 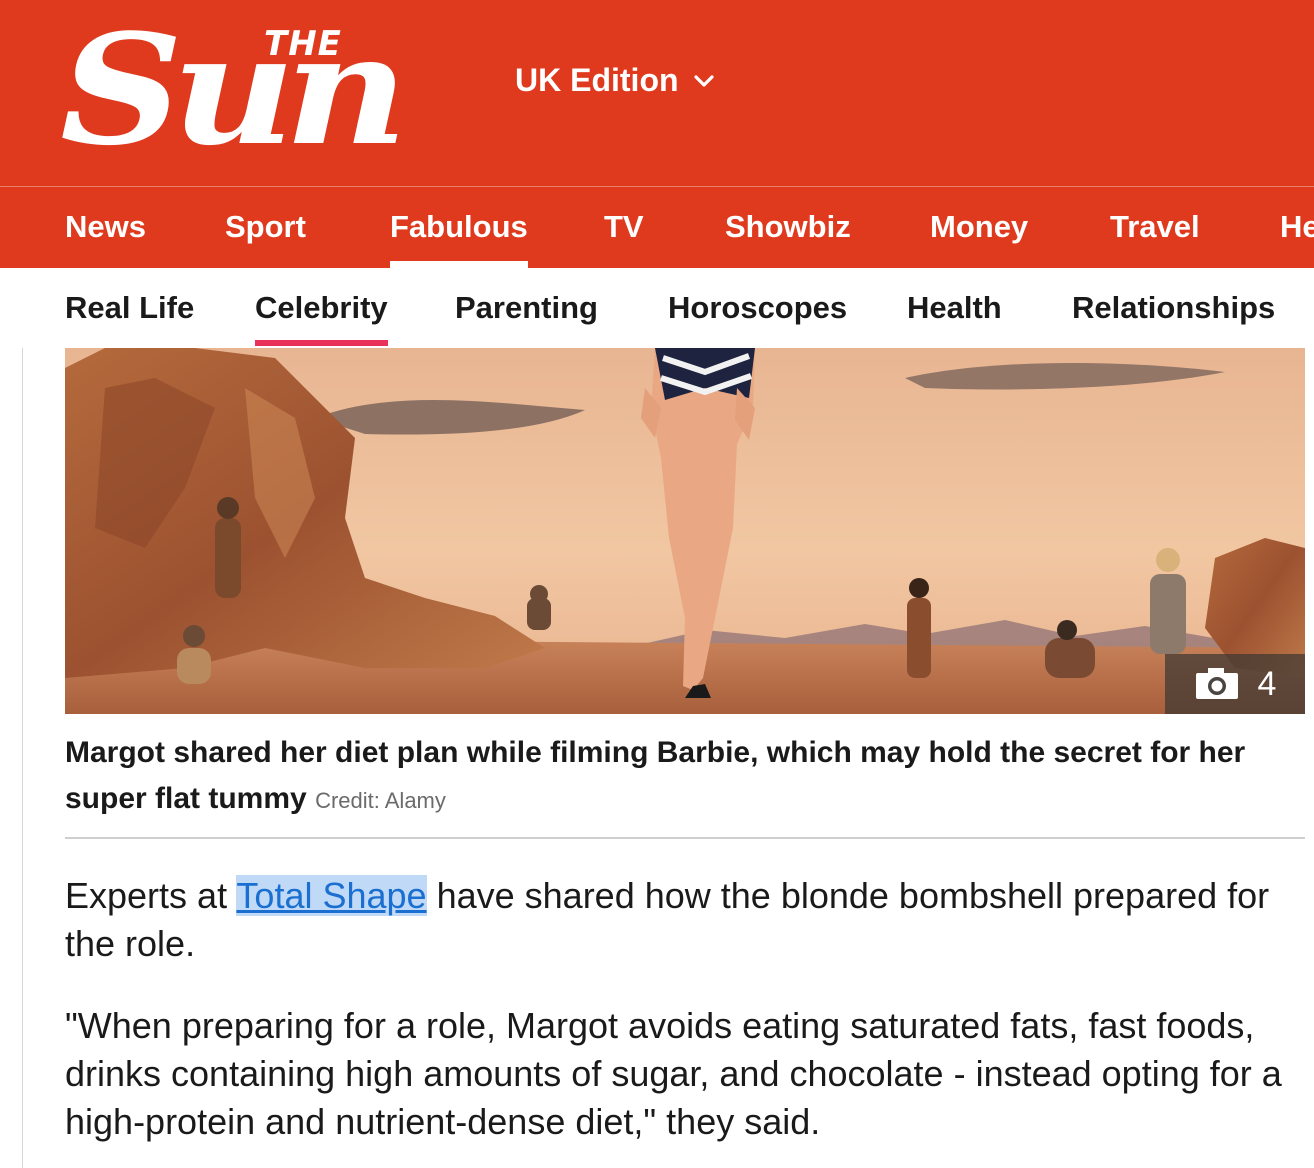 What do you see at coordinates (129, 308) in the screenshot?
I see `subnav-item-real-life: Real Life` at bounding box center [129, 308].